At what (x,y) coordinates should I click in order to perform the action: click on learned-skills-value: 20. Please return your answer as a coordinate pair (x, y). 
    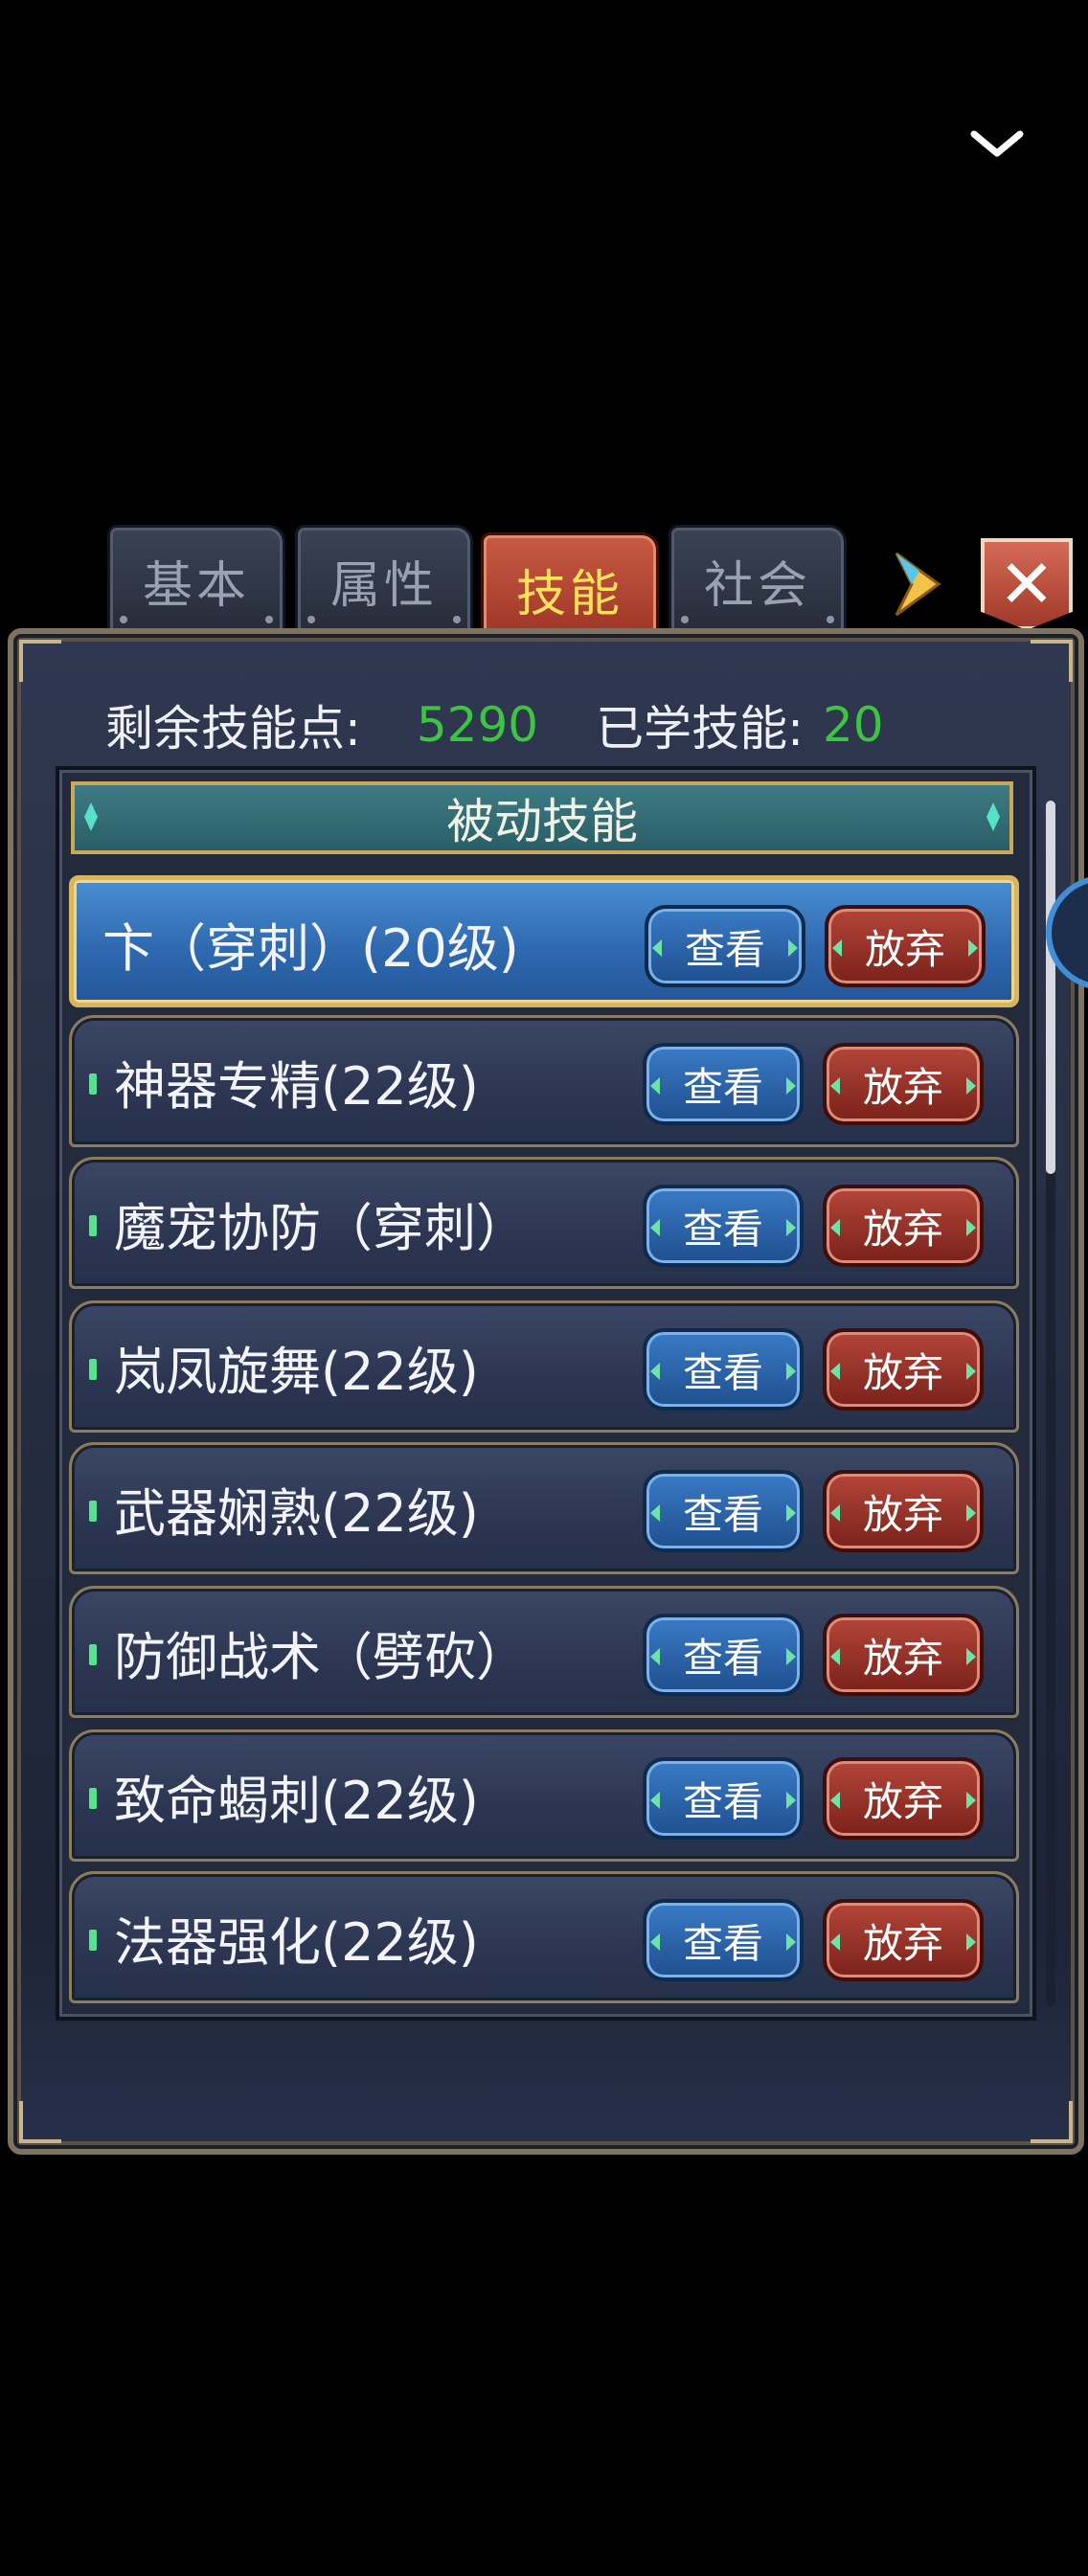
    Looking at the image, I should click on (853, 725).